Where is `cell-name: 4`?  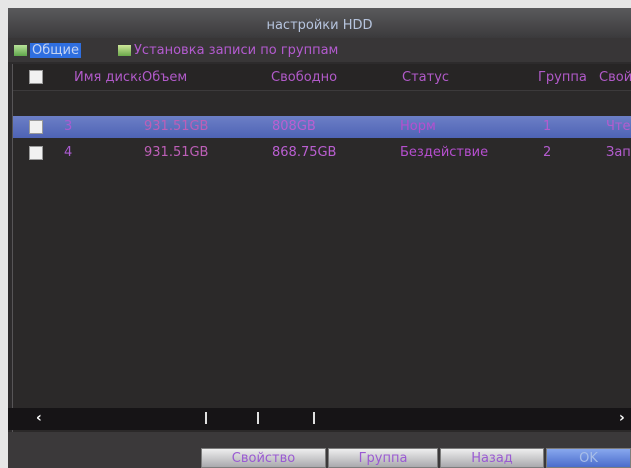 cell-name: 4 is located at coordinates (68, 152).